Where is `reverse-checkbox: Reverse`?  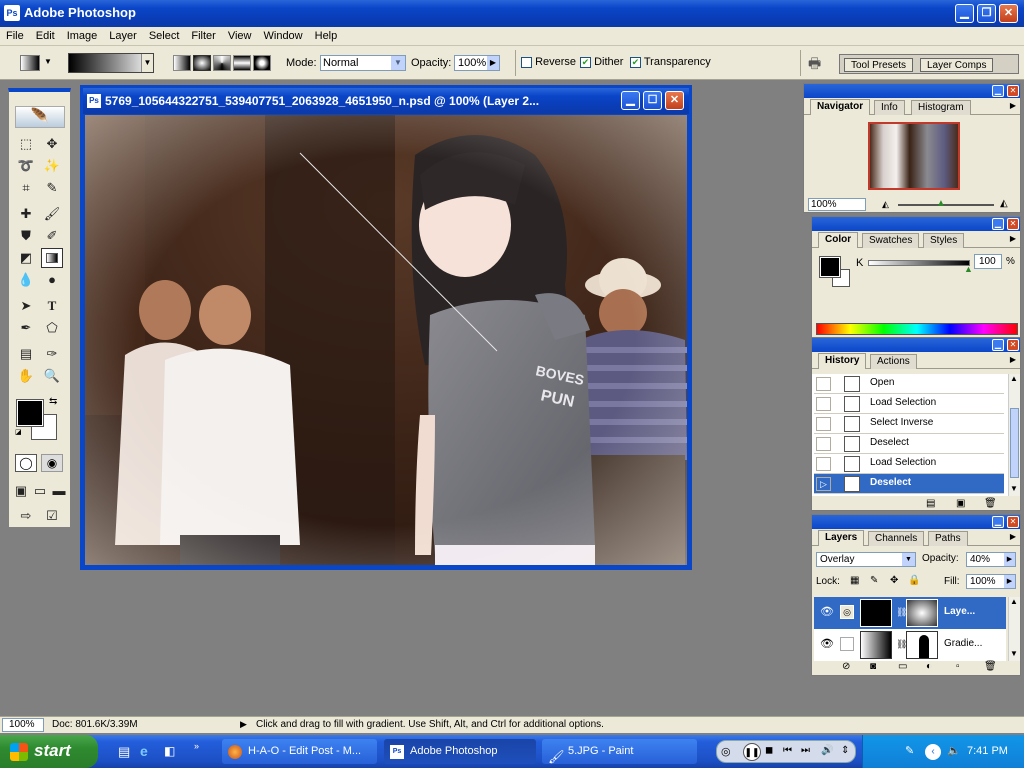 reverse-checkbox: Reverse is located at coordinates (548, 62).